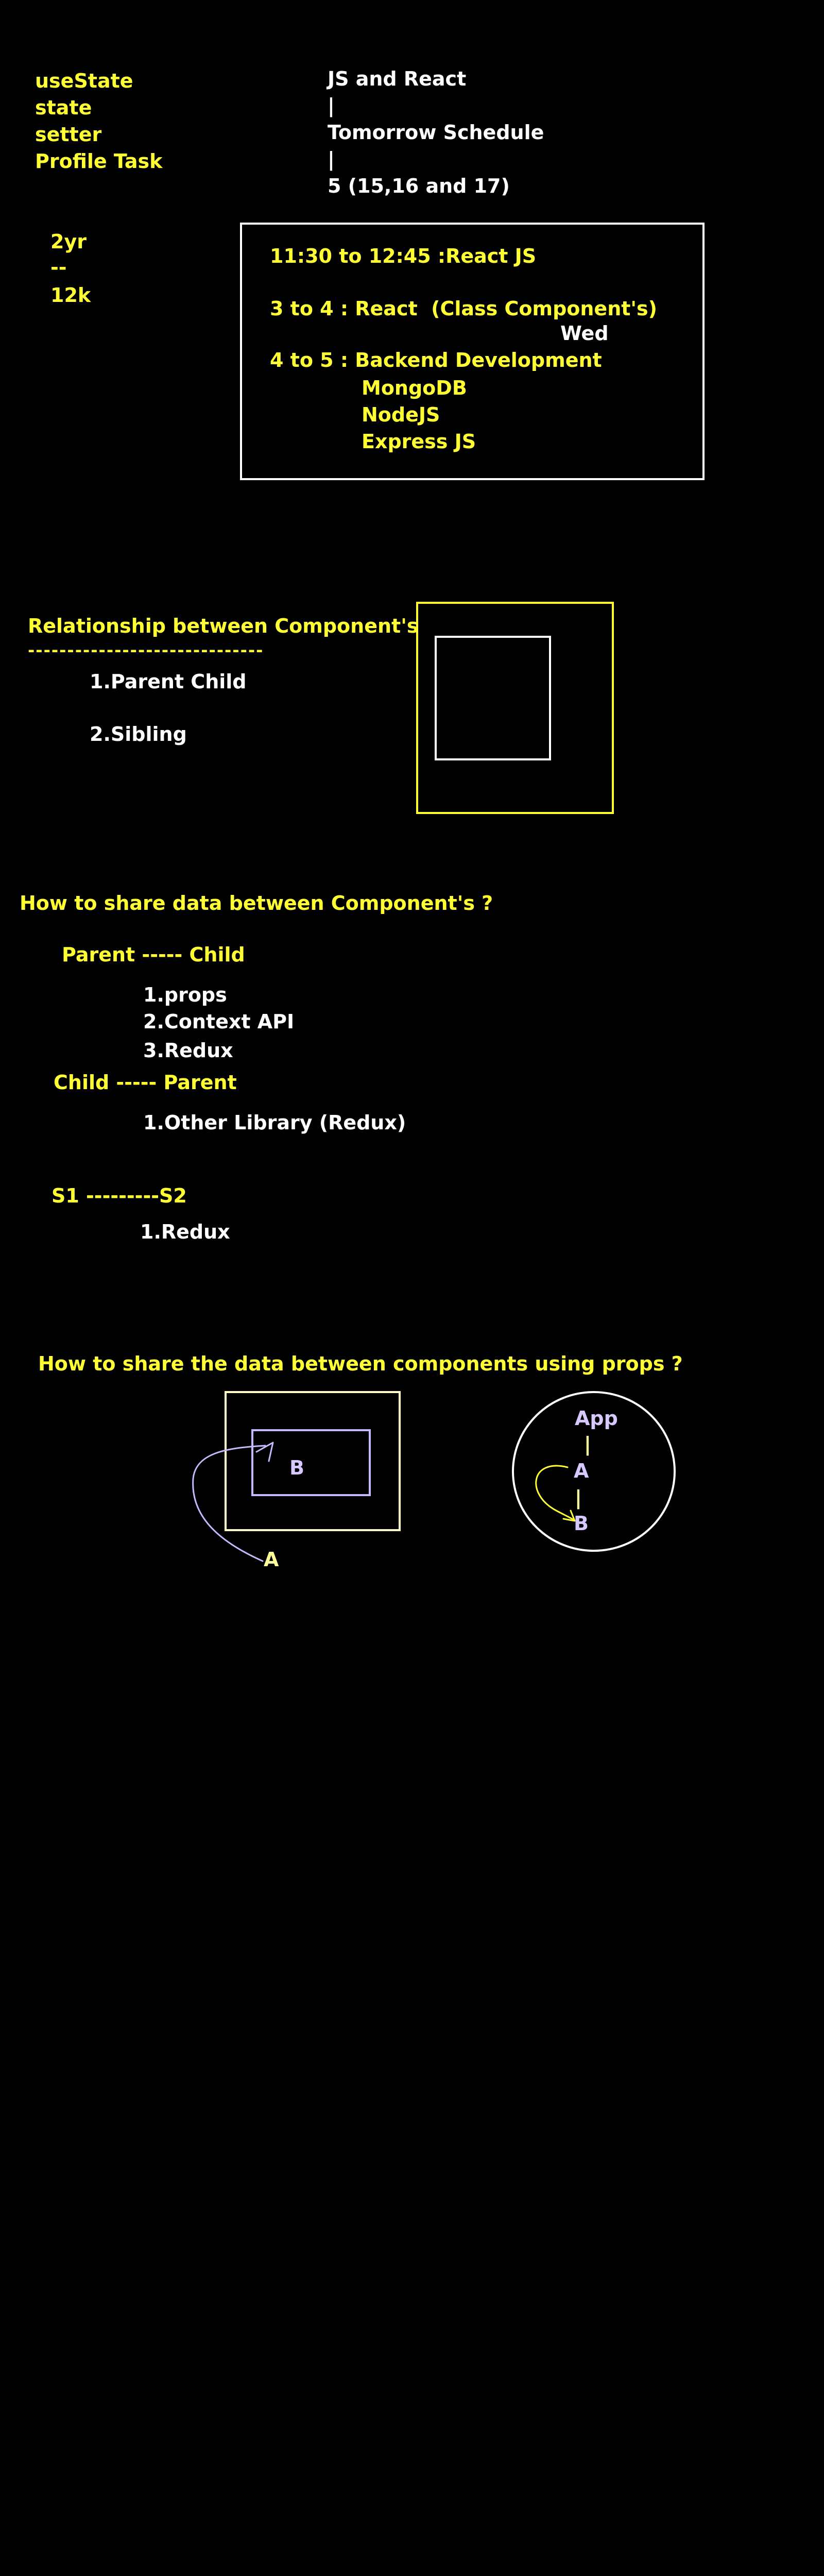  Describe the element at coordinates (555, 1493) in the screenshot. I see `tree-callback-arrow` at that location.